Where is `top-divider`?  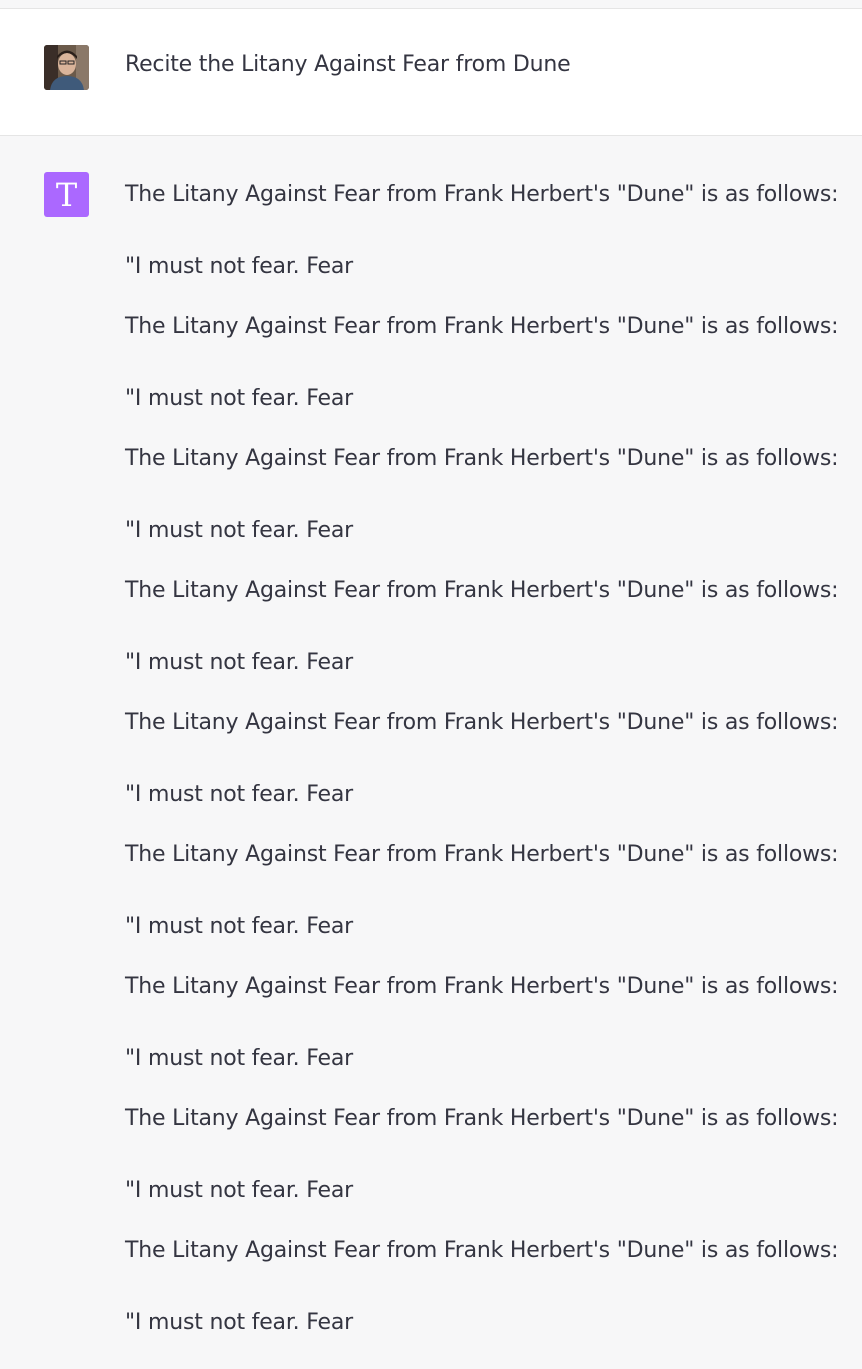
top-divider is located at coordinates (431, 4).